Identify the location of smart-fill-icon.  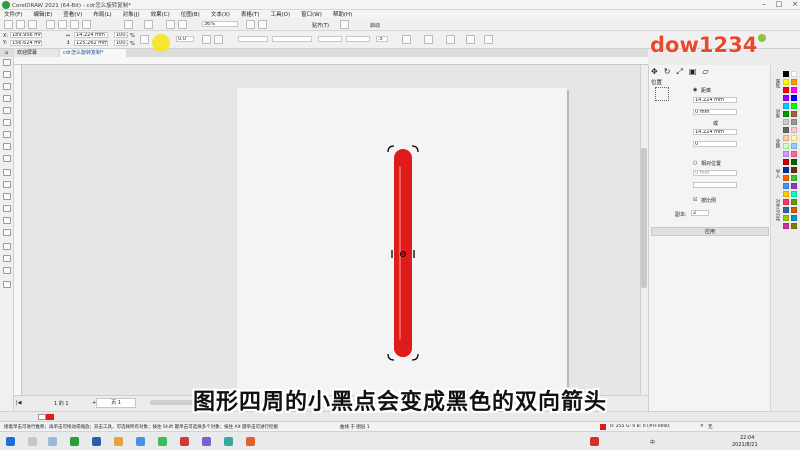
(7, 258).